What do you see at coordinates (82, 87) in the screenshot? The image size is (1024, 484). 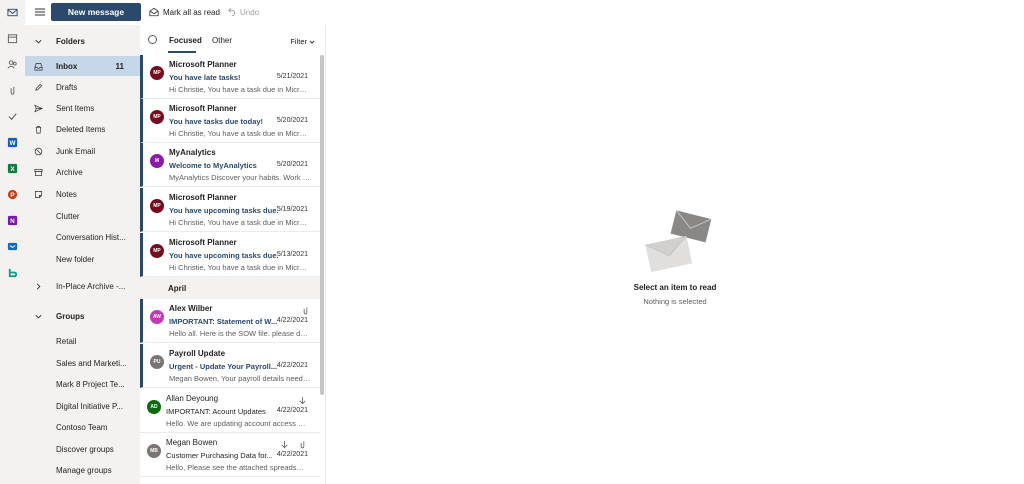 I see `folder-drafts: Drafts` at bounding box center [82, 87].